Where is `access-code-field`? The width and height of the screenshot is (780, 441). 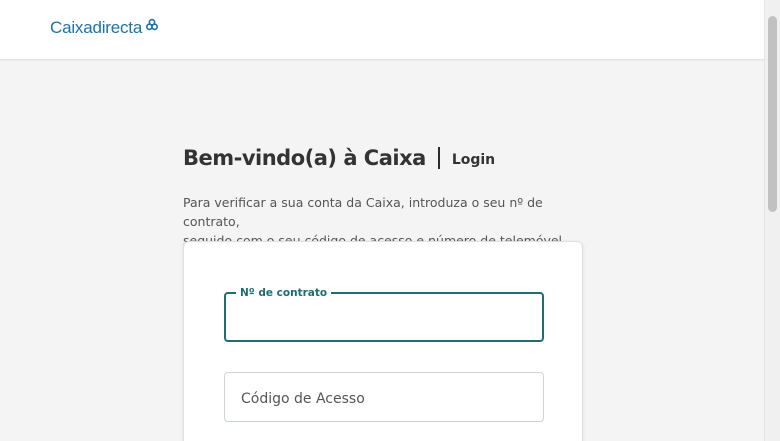
access-code-field is located at coordinates (384, 397).